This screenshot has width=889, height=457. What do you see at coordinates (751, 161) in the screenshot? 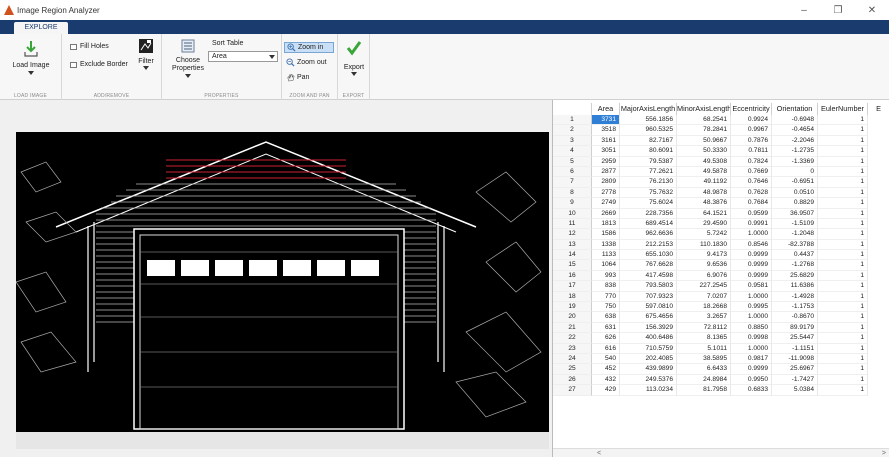
I see `table-cell: 0.7824` at bounding box center [751, 161].